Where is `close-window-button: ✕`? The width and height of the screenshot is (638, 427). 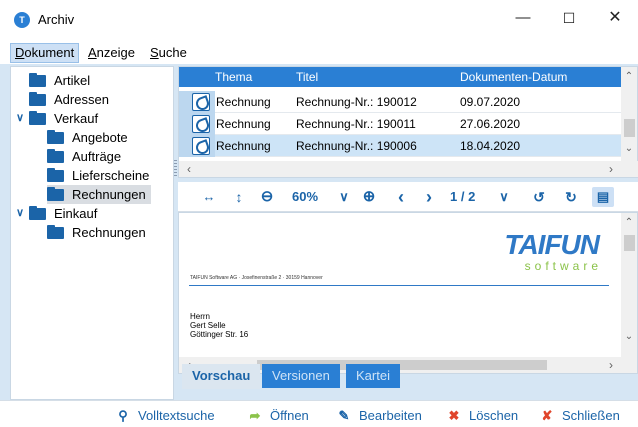
close-window-button: ✕ is located at coordinates (615, 18).